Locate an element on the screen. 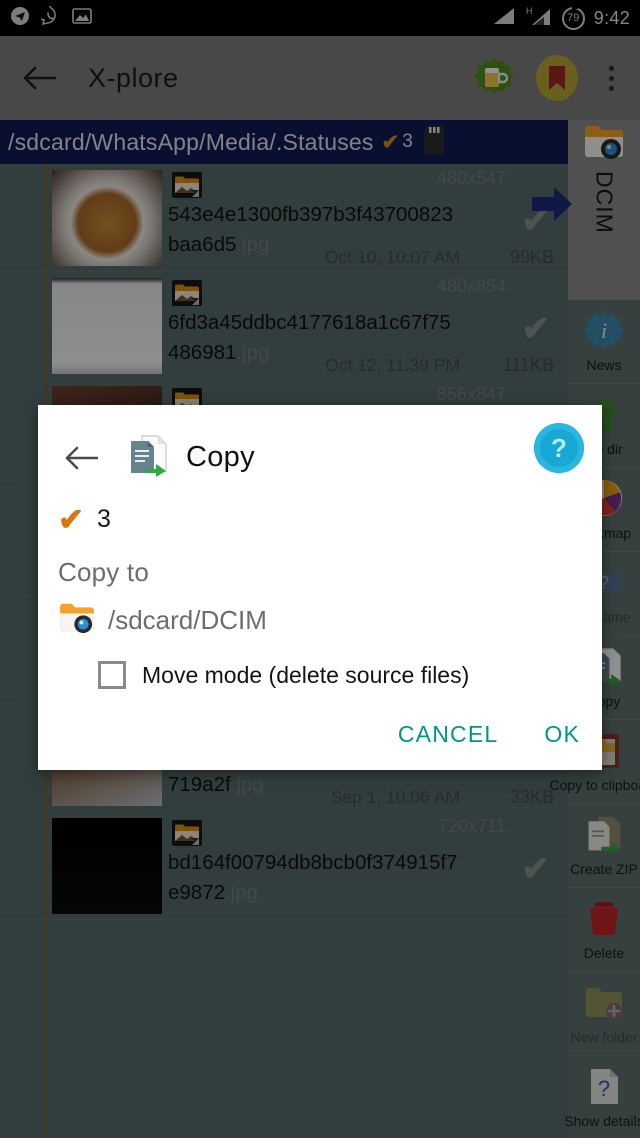  move-mode-row: Move mode (delete source files) is located at coordinates (320, 664).